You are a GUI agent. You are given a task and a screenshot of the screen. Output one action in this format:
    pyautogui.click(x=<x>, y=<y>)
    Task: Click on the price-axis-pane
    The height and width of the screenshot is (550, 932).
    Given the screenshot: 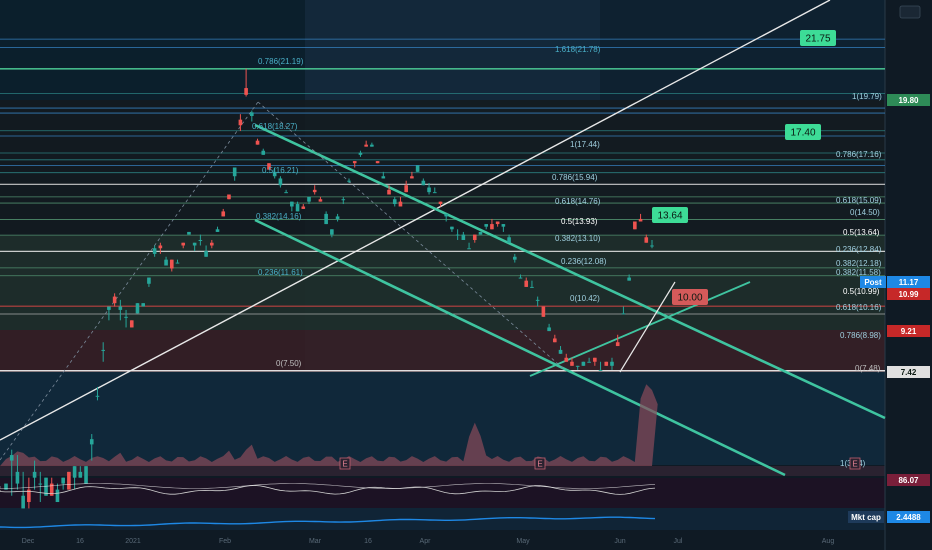 What is the action you would take?
    pyautogui.click(x=908, y=275)
    